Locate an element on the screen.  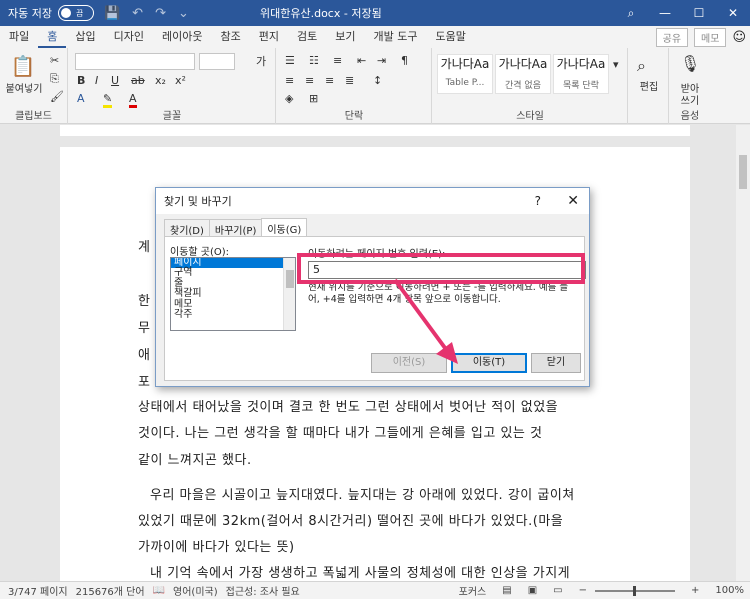
close-button: 닫기 is located at coordinates (556, 363).